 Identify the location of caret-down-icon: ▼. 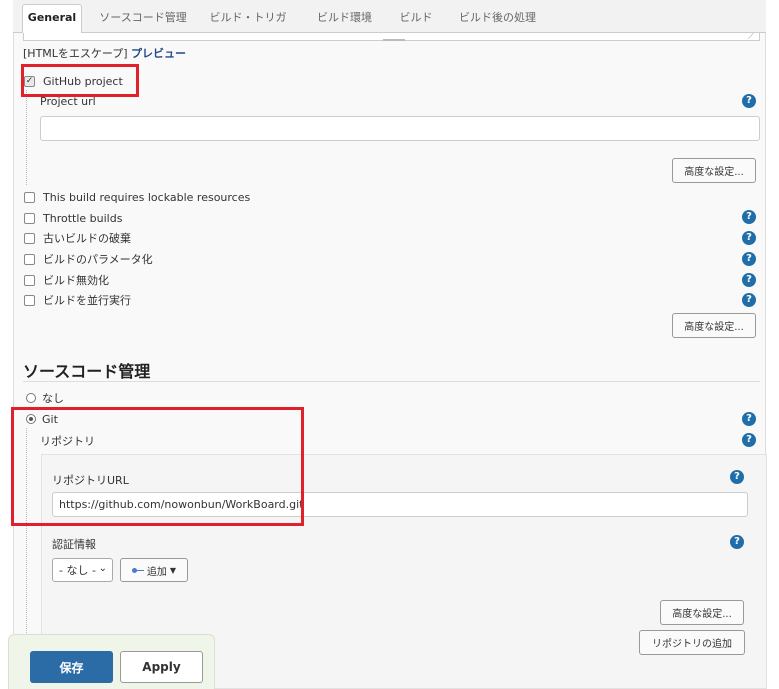
(173, 570).